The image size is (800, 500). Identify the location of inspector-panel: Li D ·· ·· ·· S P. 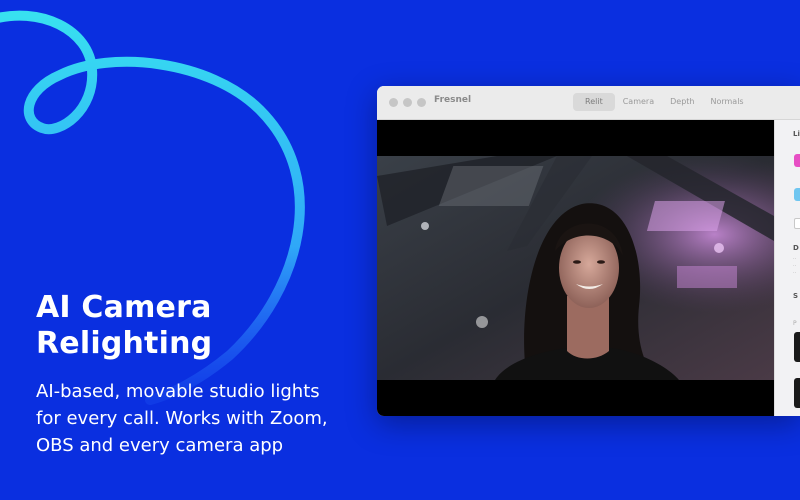
(787, 268).